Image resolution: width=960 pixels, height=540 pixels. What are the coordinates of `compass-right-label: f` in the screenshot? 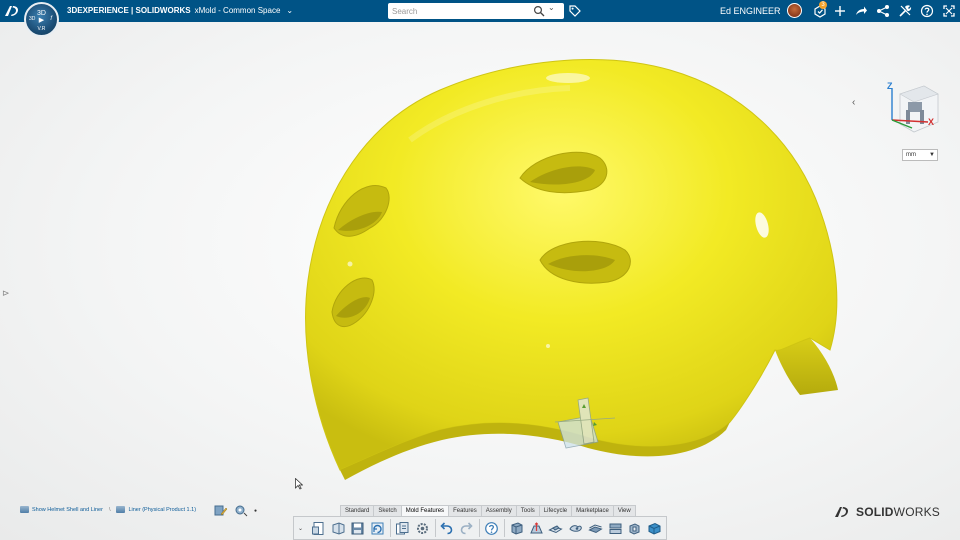 It's located at (51, 19).